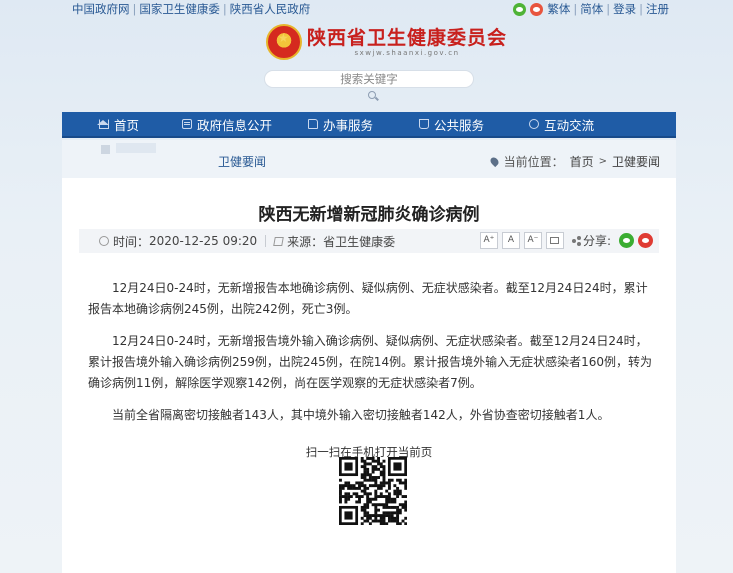  Describe the element at coordinates (532, 240) in the screenshot. I see `font-decrease-button: A⁻` at that location.